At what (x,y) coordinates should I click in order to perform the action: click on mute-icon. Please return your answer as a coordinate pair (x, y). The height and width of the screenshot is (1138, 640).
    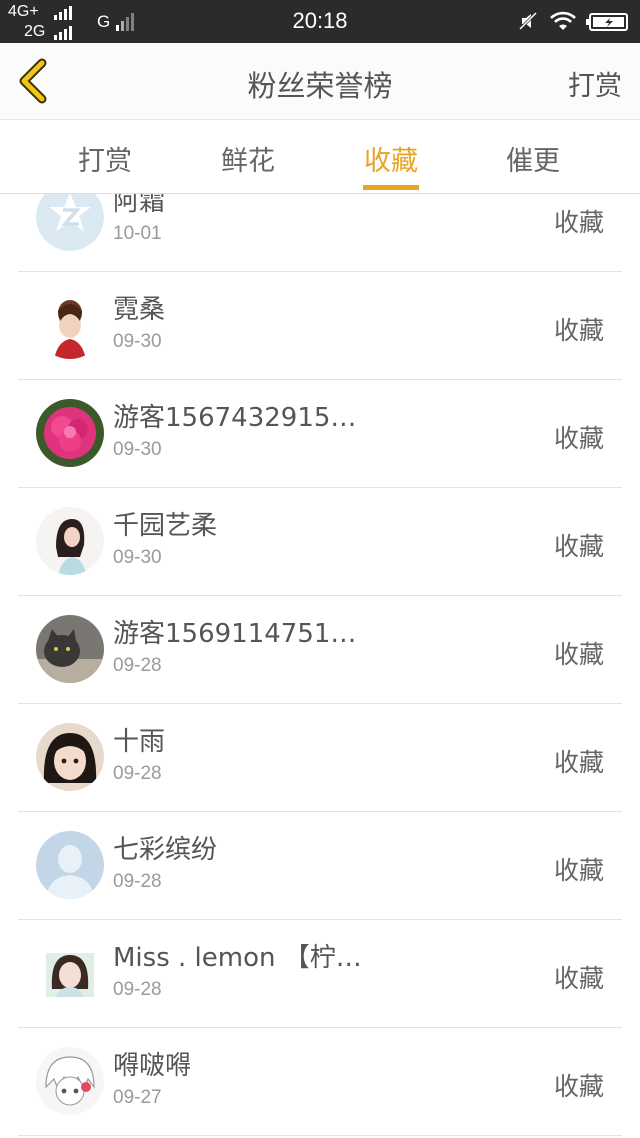
    Looking at the image, I should click on (528, 21).